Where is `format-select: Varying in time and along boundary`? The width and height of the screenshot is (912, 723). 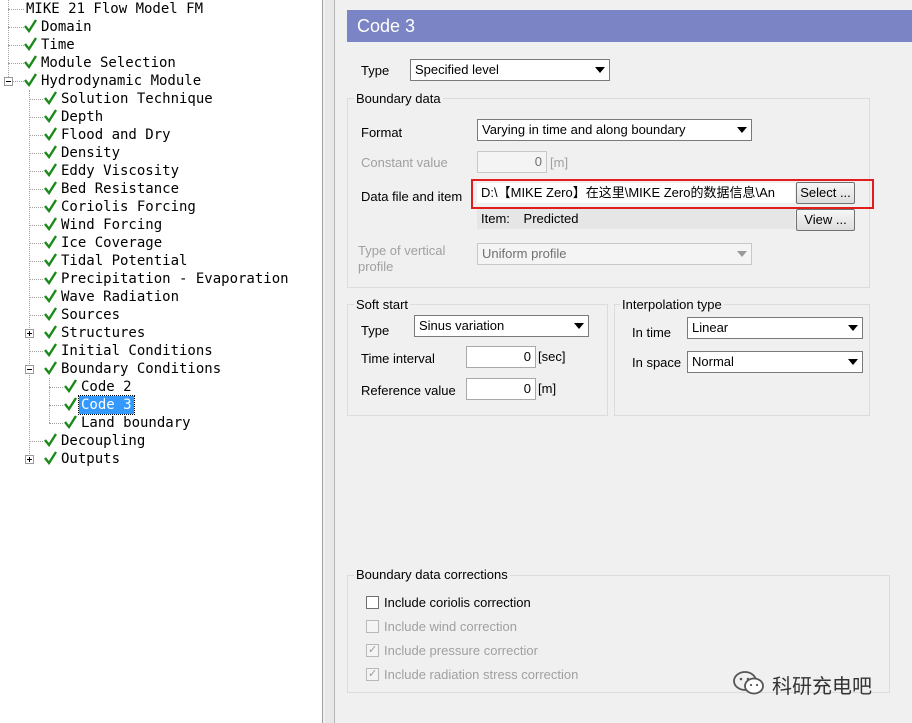 format-select: Varying in time and along boundary is located at coordinates (614, 130).